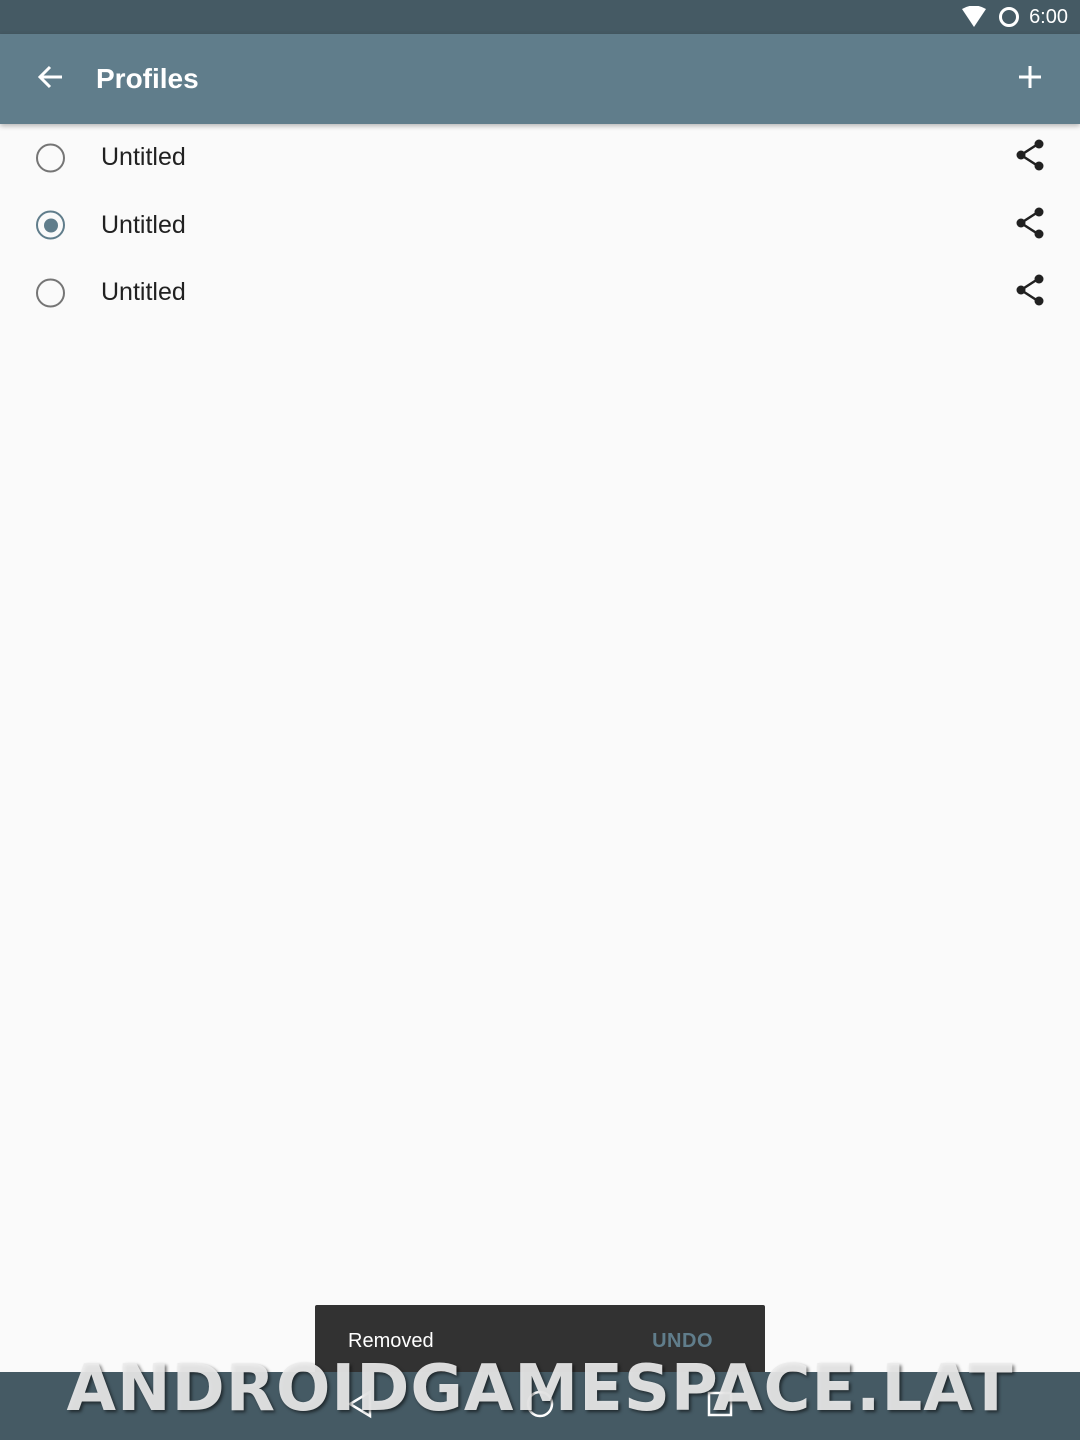 The image size is (1080, 1440). I want to click on recents-square-icon, so click(720, 1406).